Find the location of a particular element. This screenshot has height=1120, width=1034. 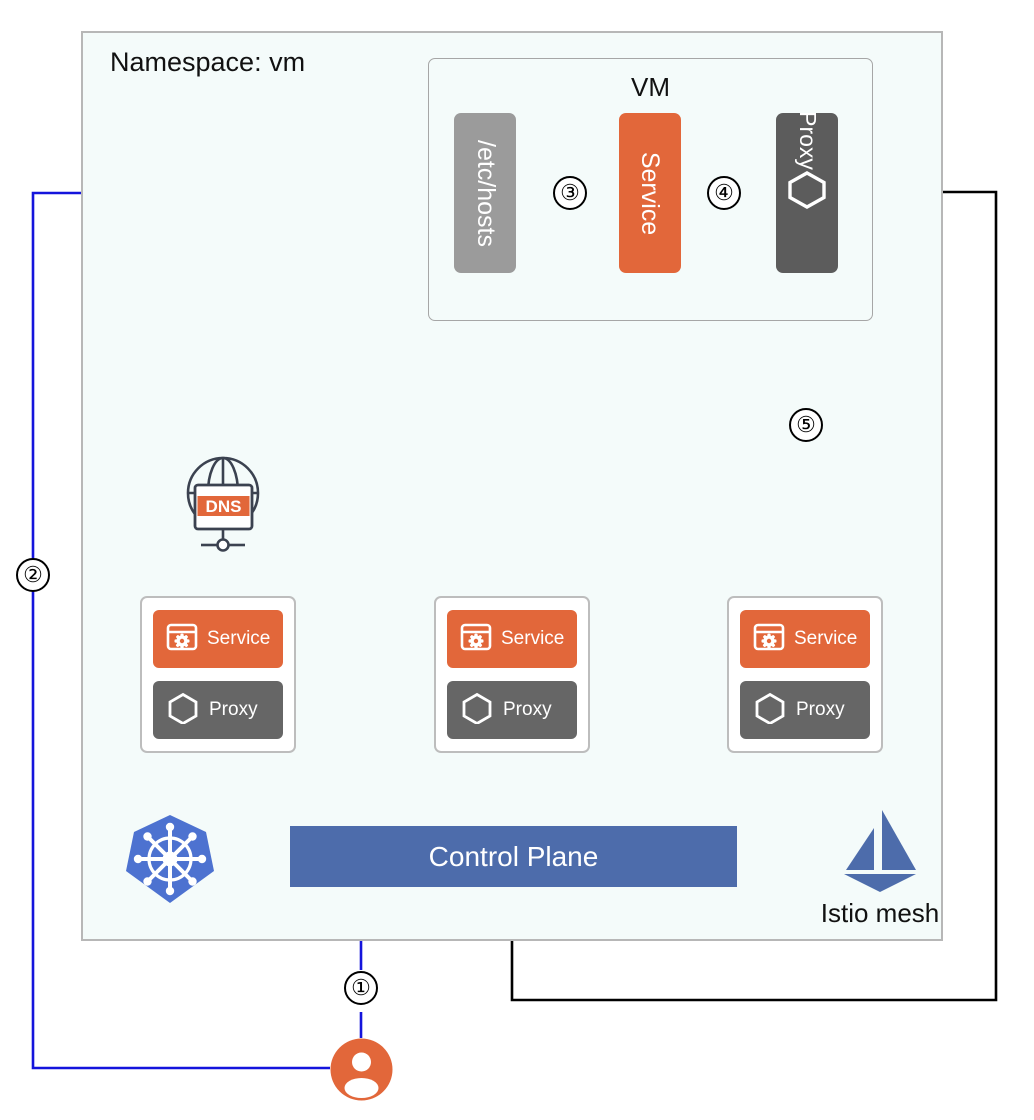

pod-1-proxy-label: Proxy is located at coordinates (233, 709).